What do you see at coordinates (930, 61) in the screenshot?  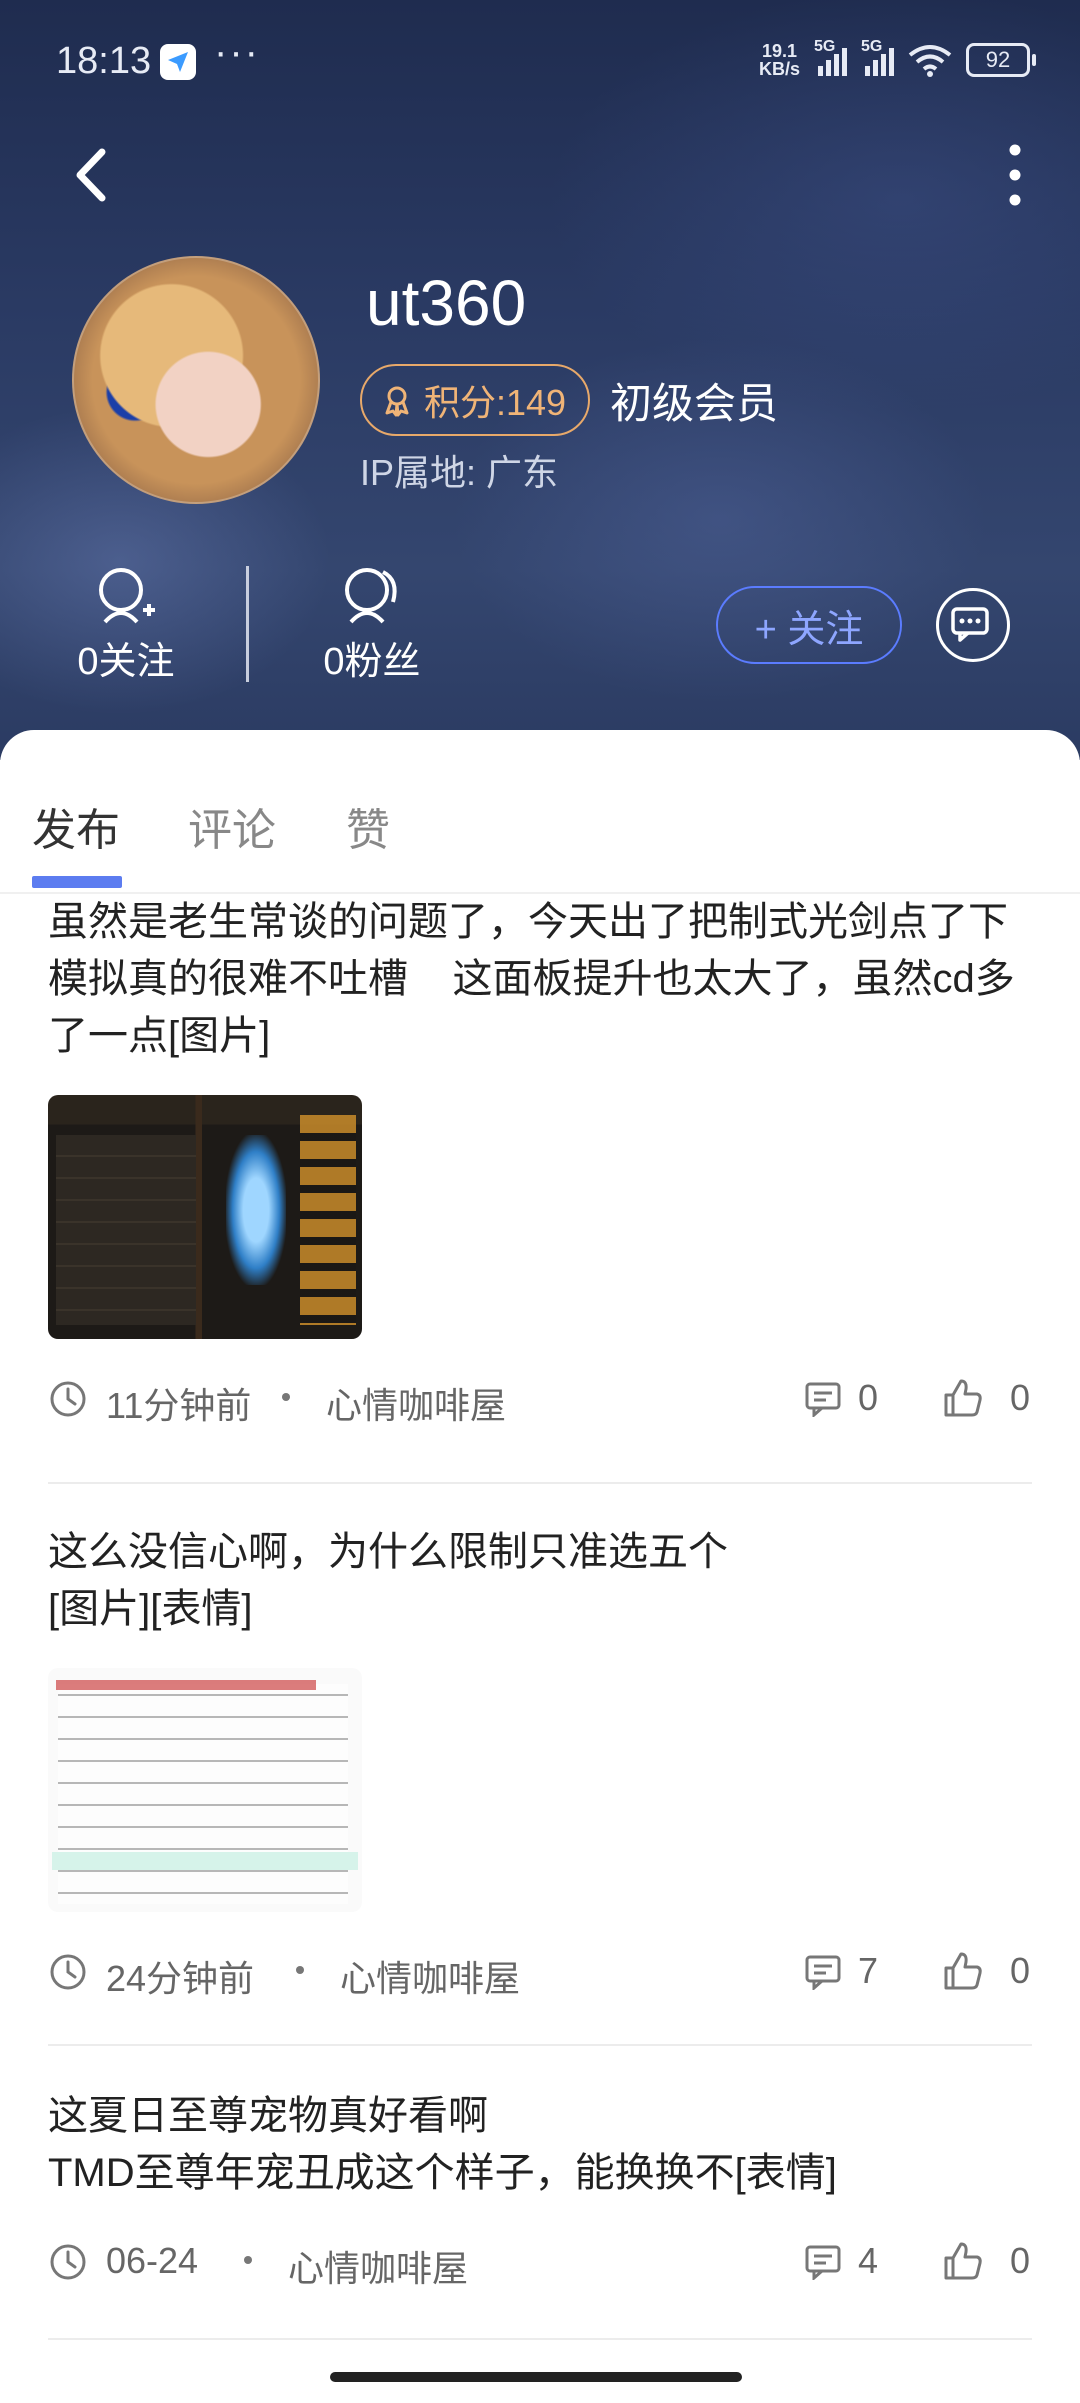 I see `wifi-icon` at bounding box center [930, 61].